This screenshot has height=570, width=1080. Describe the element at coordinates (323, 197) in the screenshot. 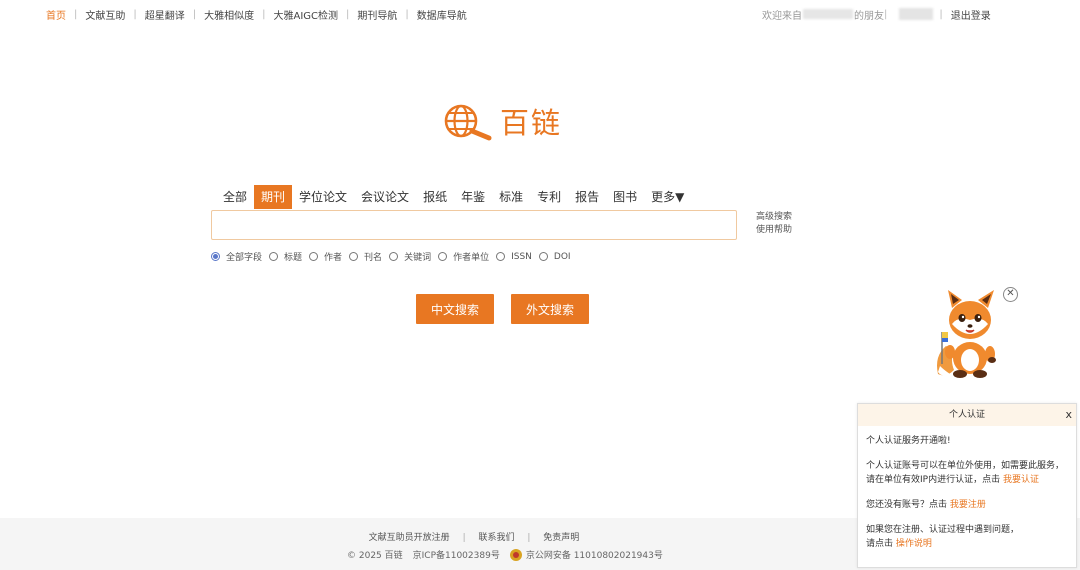

I see `tab-thesis: 学位论文` at that location.